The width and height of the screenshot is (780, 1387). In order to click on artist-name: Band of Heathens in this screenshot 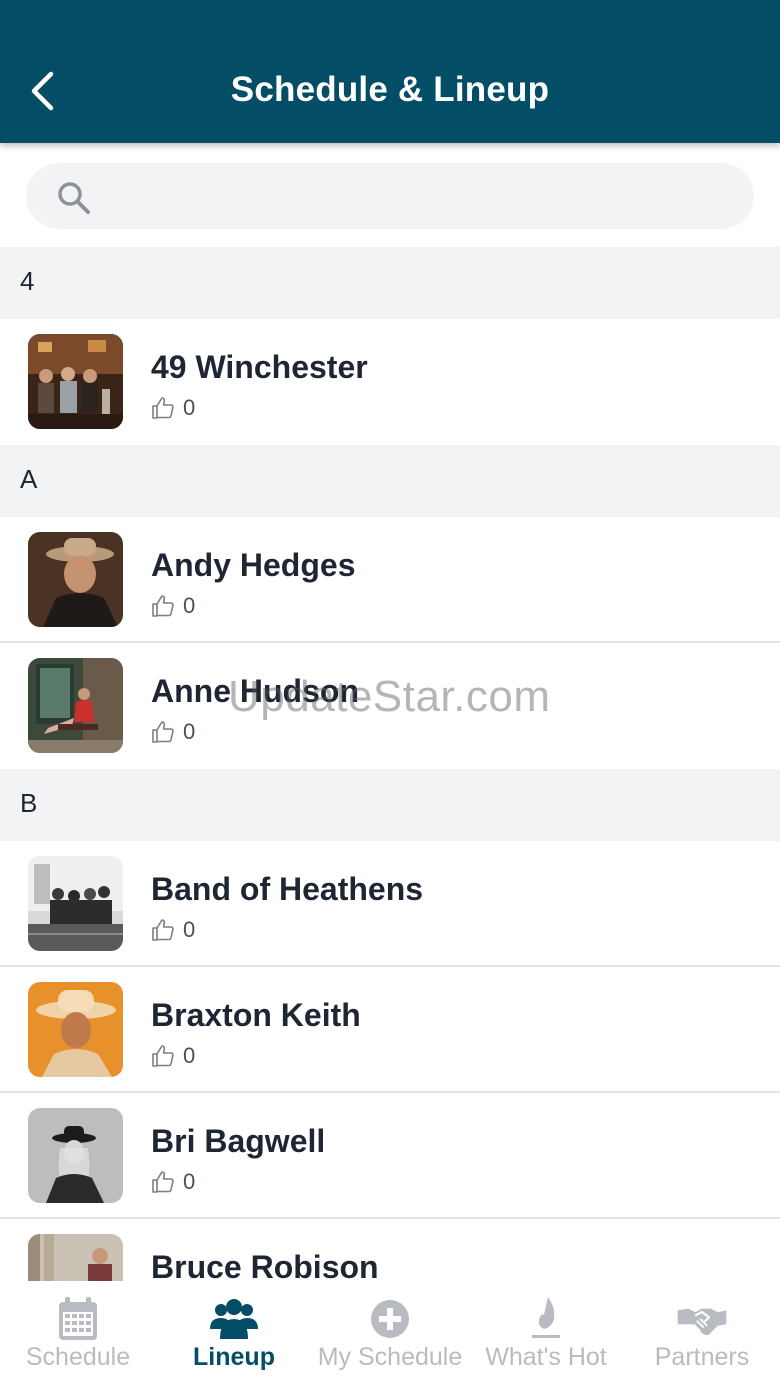, I will do `click(287, 889)`.